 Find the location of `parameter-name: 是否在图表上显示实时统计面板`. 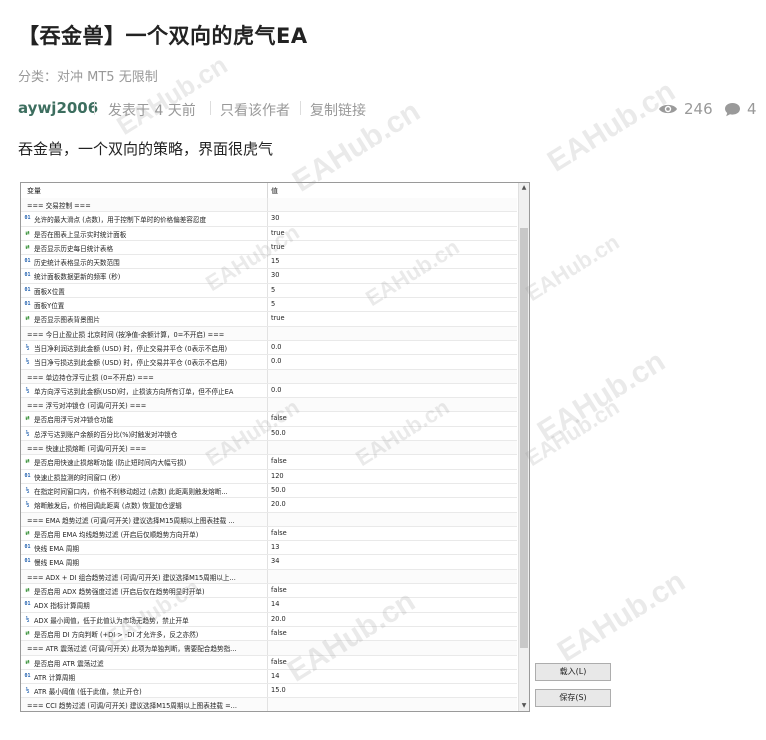

parameter-name: 是否在图表上显示实时统计面板 is located at coordinates (80, 234).